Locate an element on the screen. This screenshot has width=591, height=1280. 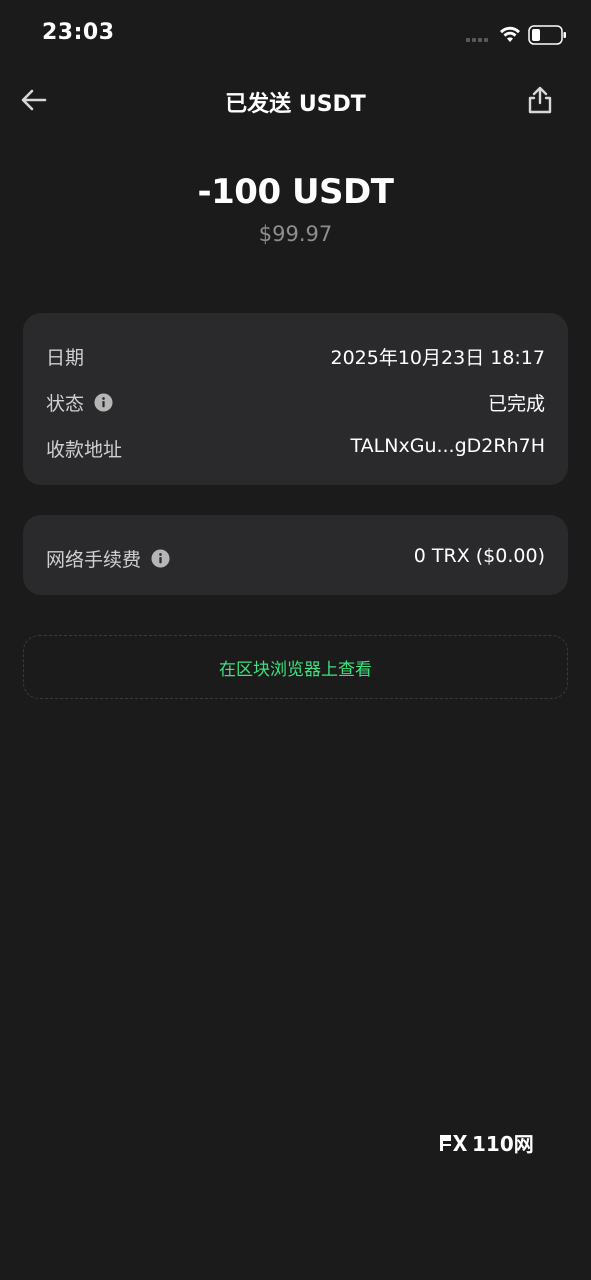
status-label: 状态 is located at coordinates (65, 404).